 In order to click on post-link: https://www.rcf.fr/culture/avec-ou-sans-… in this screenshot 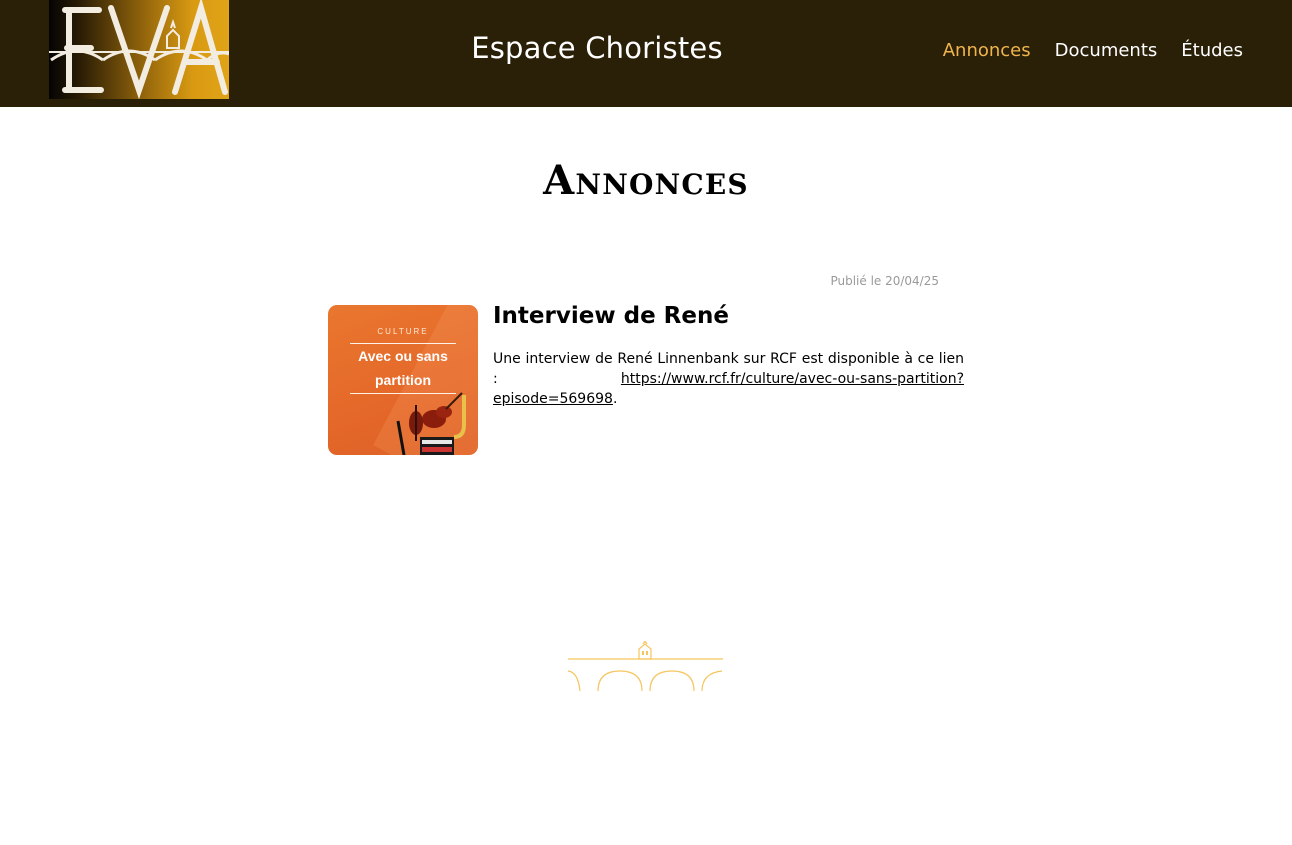, I will do `click(728, 389)`.